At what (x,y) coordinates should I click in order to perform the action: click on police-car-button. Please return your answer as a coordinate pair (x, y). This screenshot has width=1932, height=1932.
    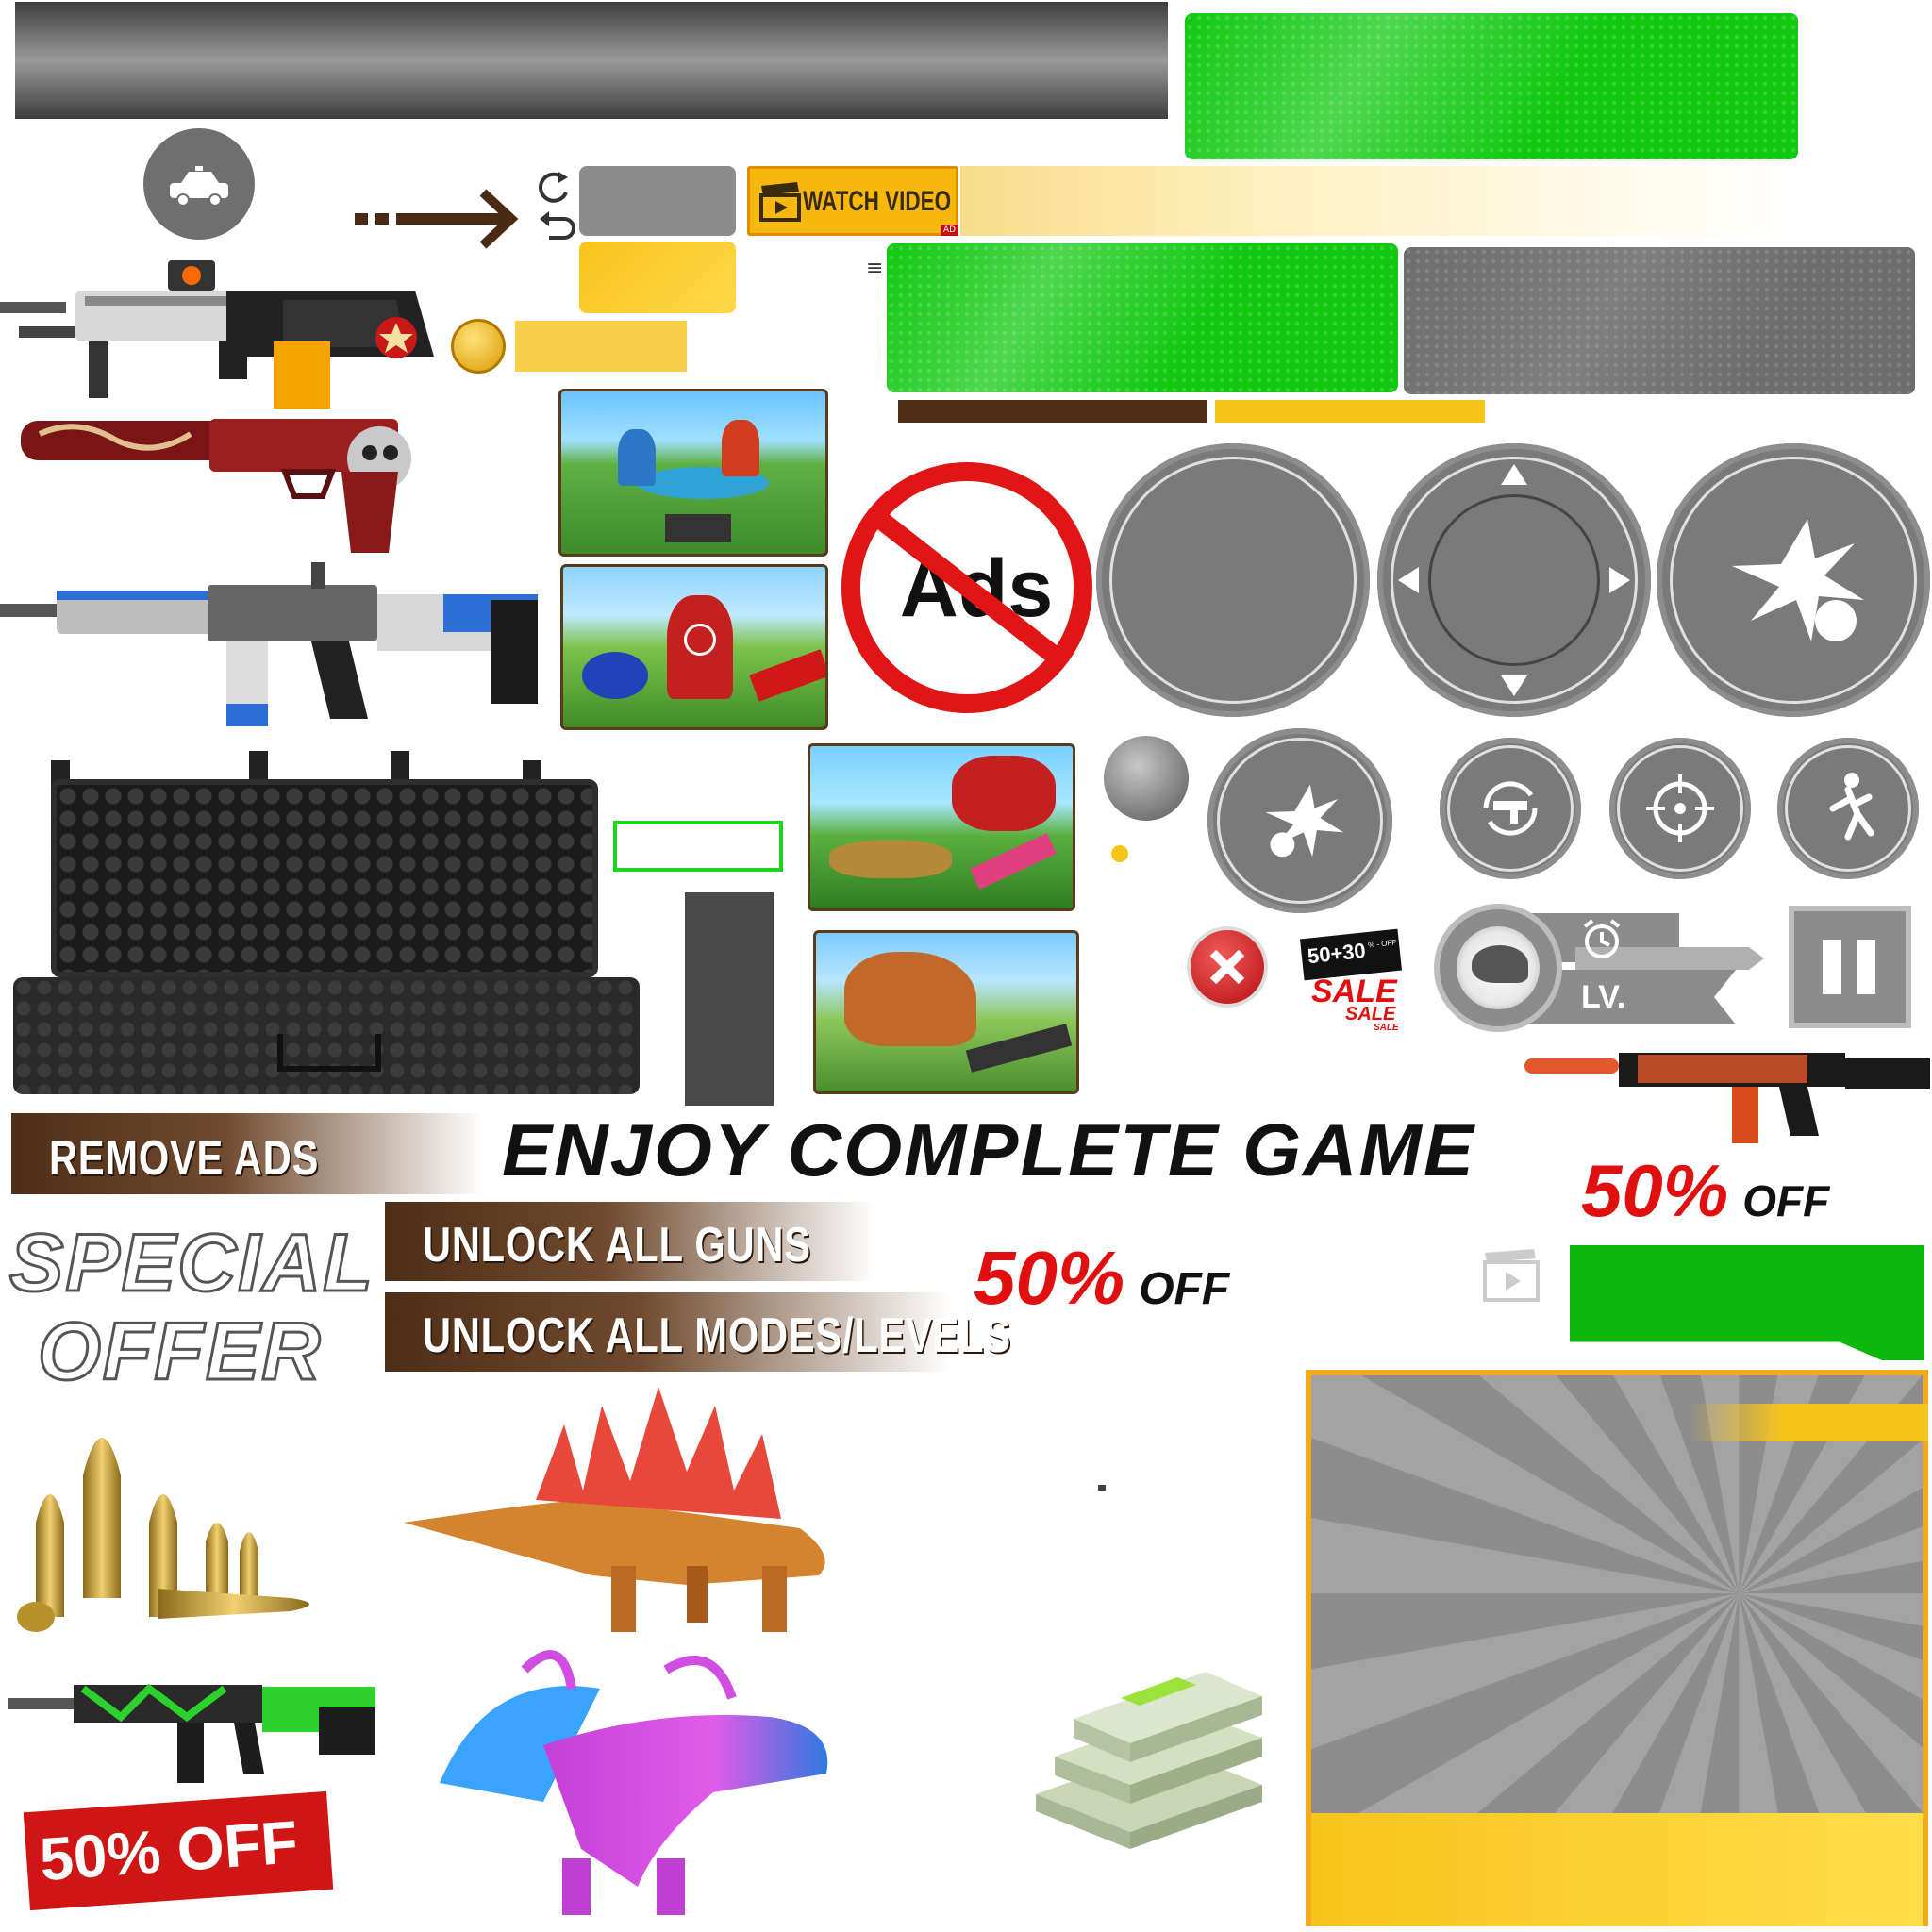
    Looking at the image, I should click on (199, 184).